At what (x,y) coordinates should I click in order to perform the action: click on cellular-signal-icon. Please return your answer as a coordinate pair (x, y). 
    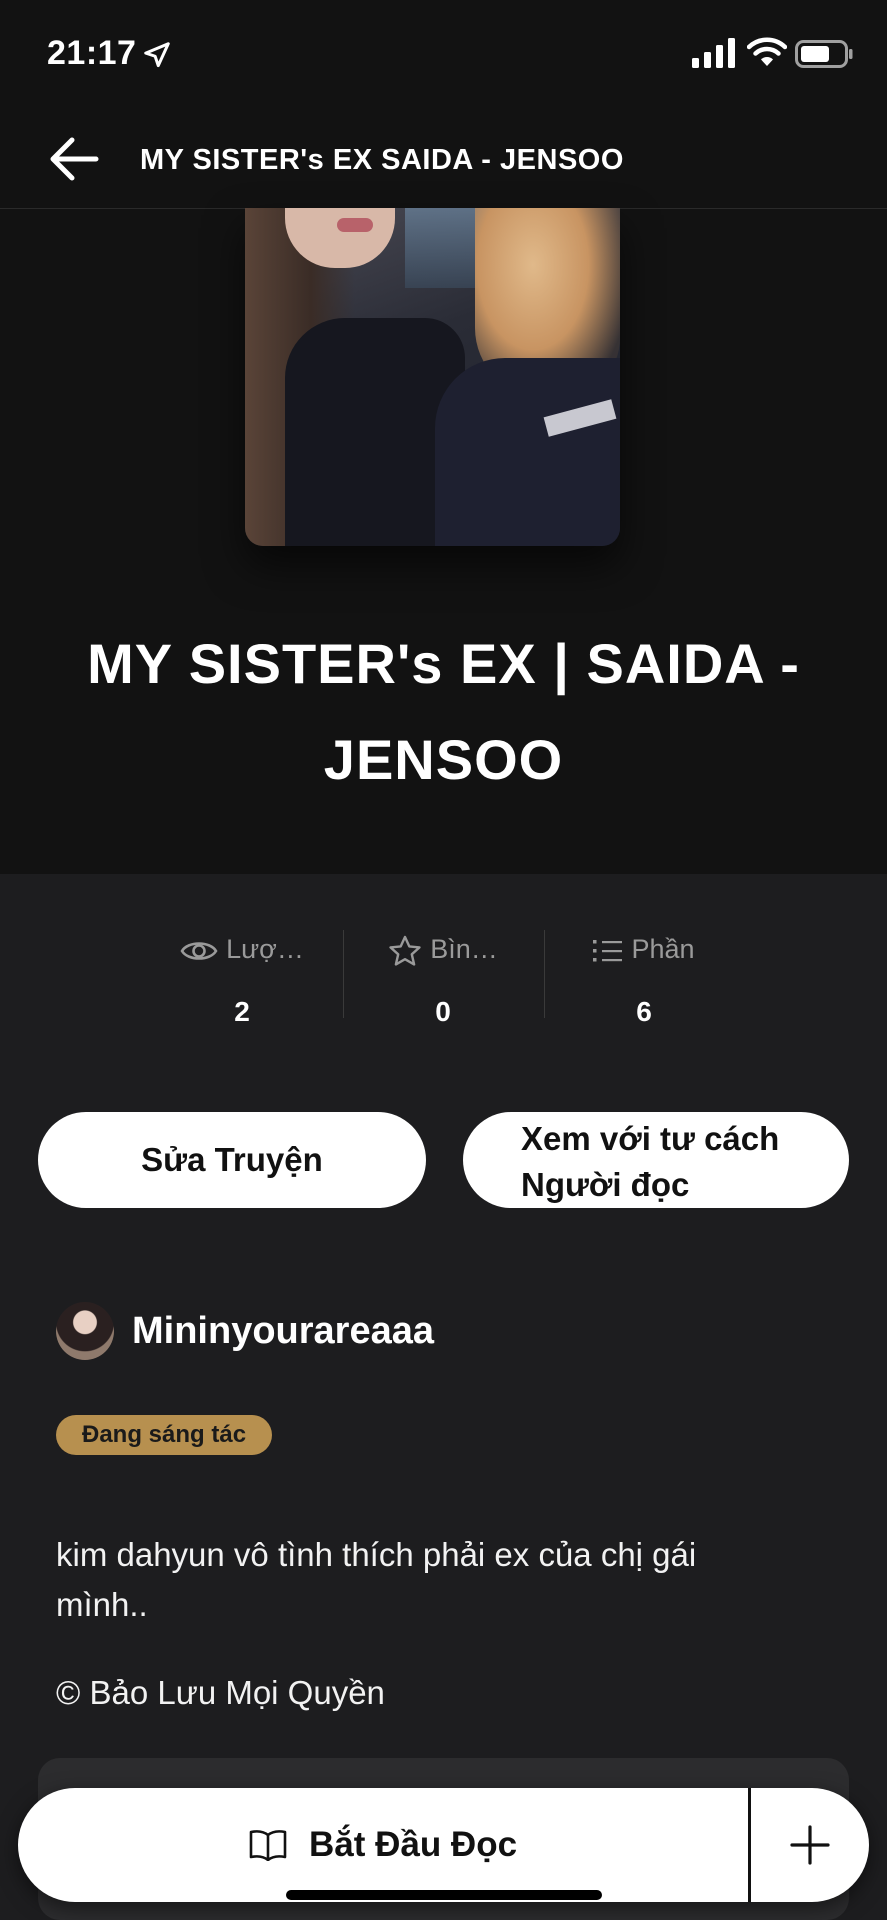
    Looking at the image, I should click on (713, 53).